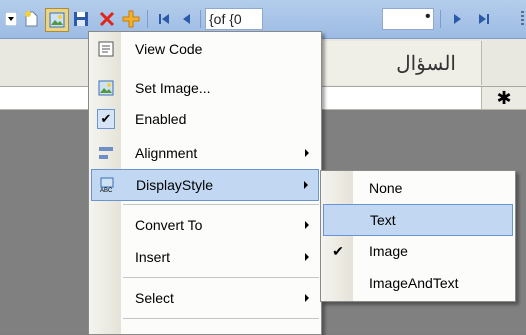 The image size is (526, 335). Describe the element at coordinates (106, 49) in the screenshot. I see `view-code-icon` at that location.